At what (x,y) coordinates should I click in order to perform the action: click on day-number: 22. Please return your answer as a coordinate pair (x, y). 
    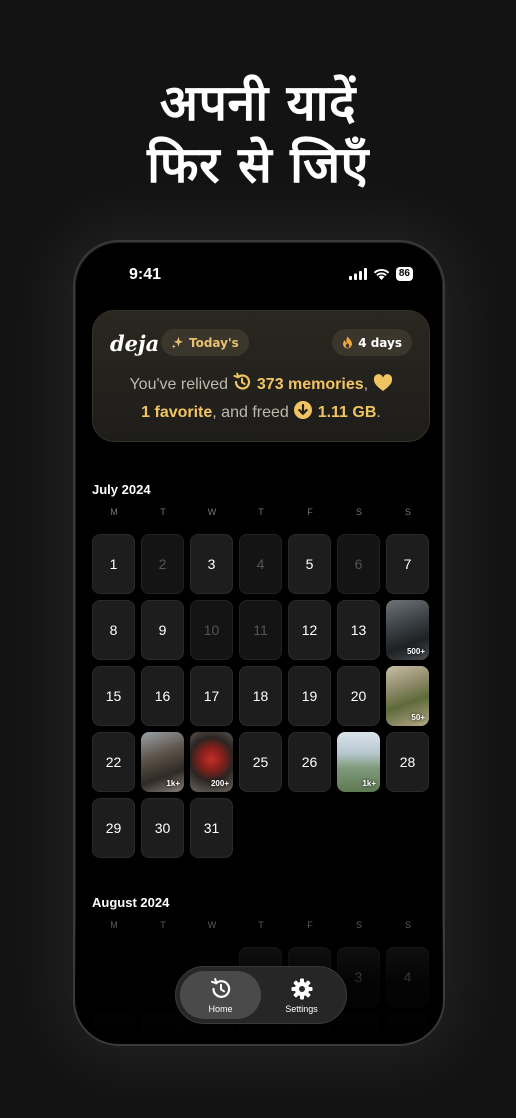
    Looking at the image, I should click on (113, 762).